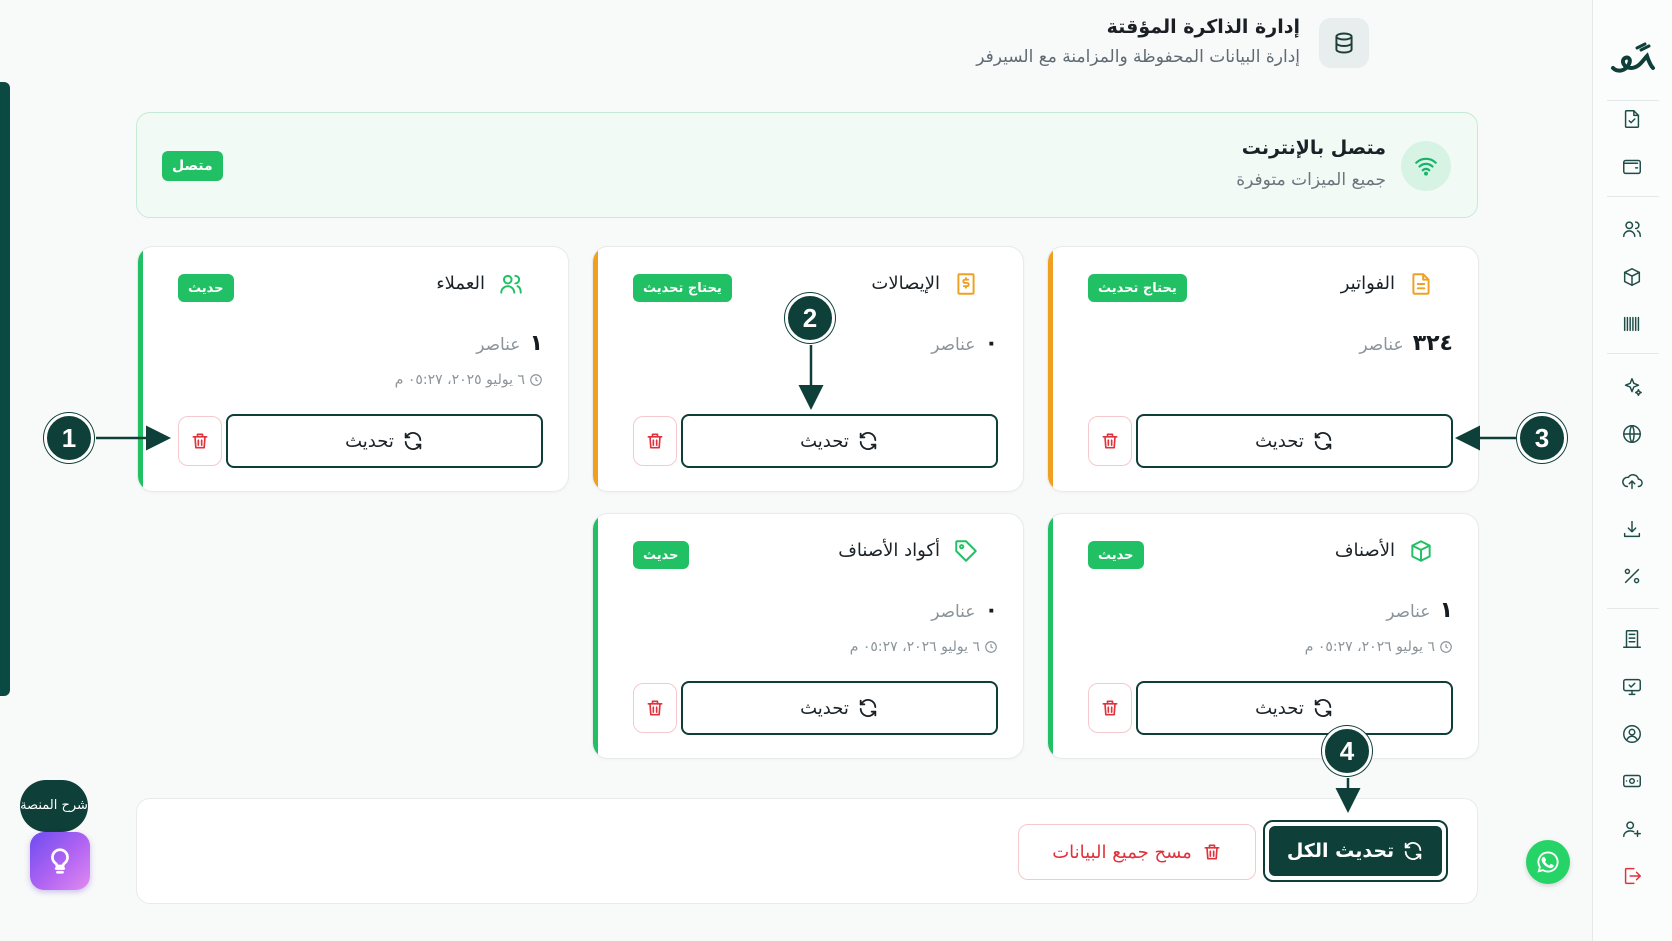 The image size is (1672, 941). I want to click on count-value: ٠, so click(991, 343).